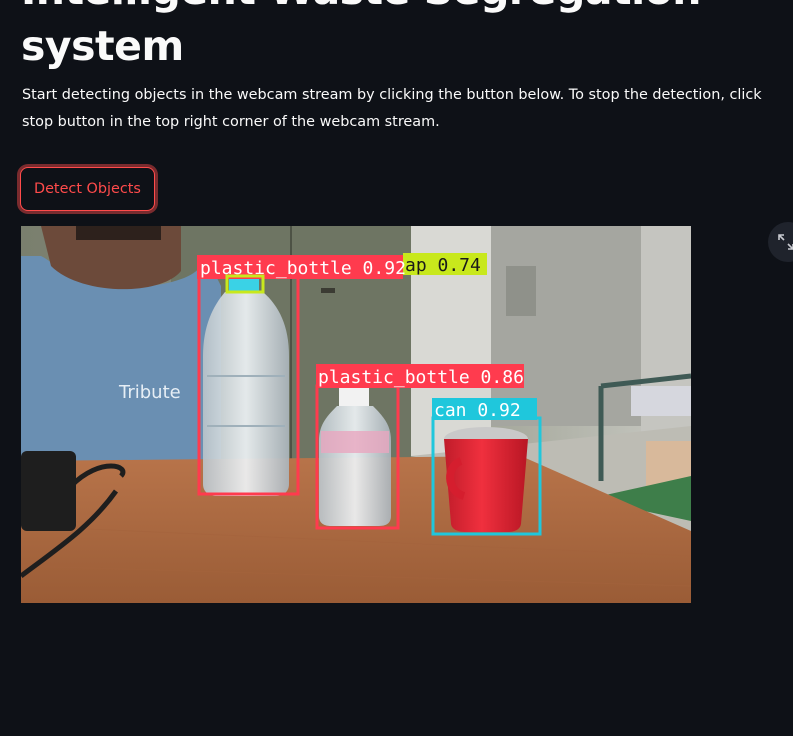  I want to click on page-title: Intelligent Waste Segregation system, so click(361, 37).